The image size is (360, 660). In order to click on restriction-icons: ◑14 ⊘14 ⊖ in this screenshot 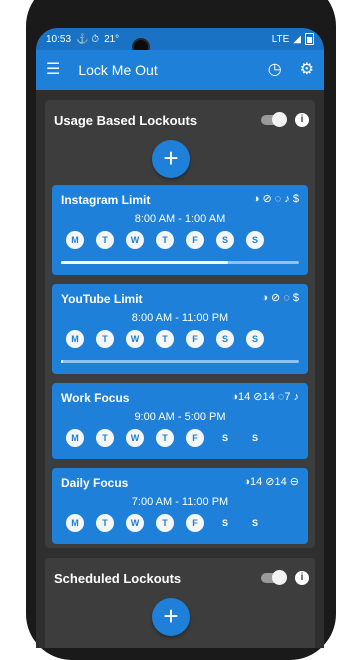, I will do `click(271, 482)`.